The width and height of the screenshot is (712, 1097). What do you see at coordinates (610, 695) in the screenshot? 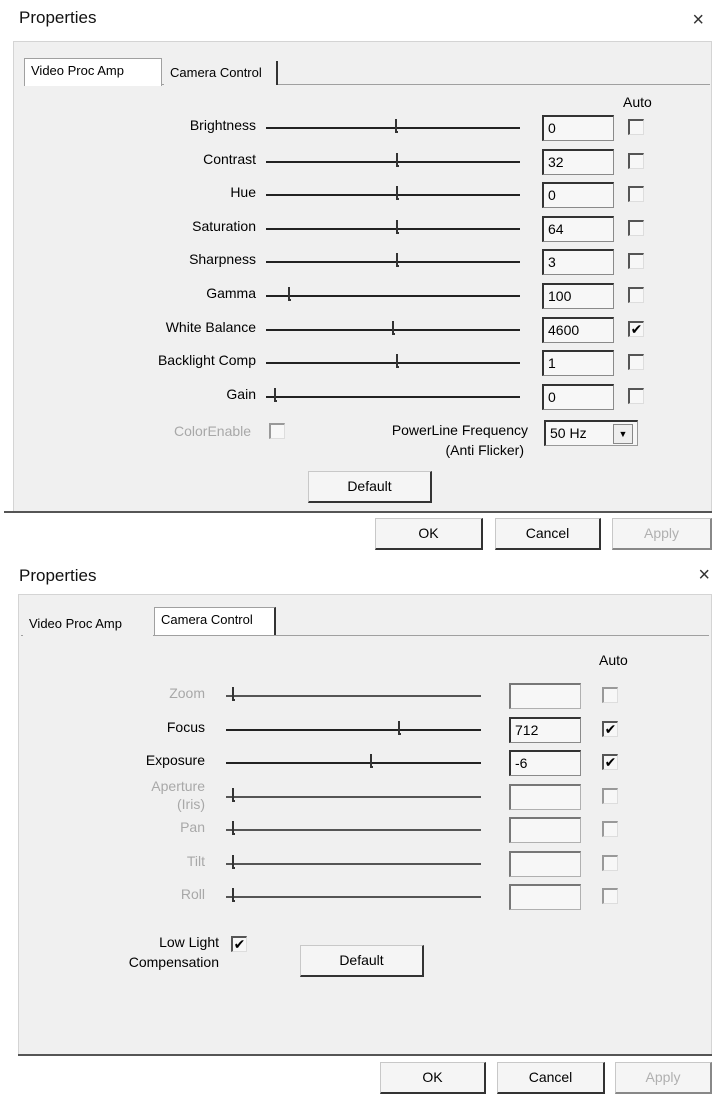
I see `zoom-auto-checkbox` at bounding box center [610, 695].